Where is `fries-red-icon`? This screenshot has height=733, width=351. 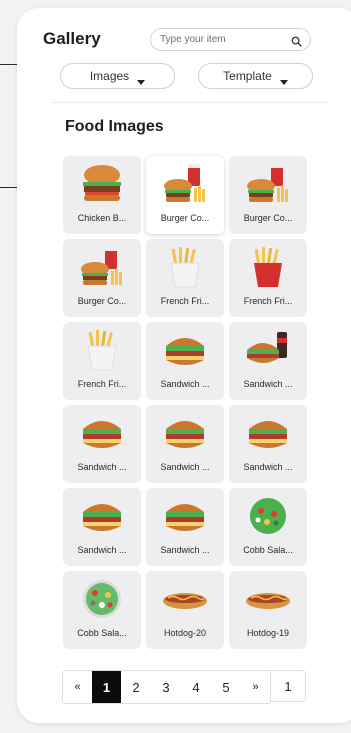 fries-red-icon is located at coordinates (268, 267).